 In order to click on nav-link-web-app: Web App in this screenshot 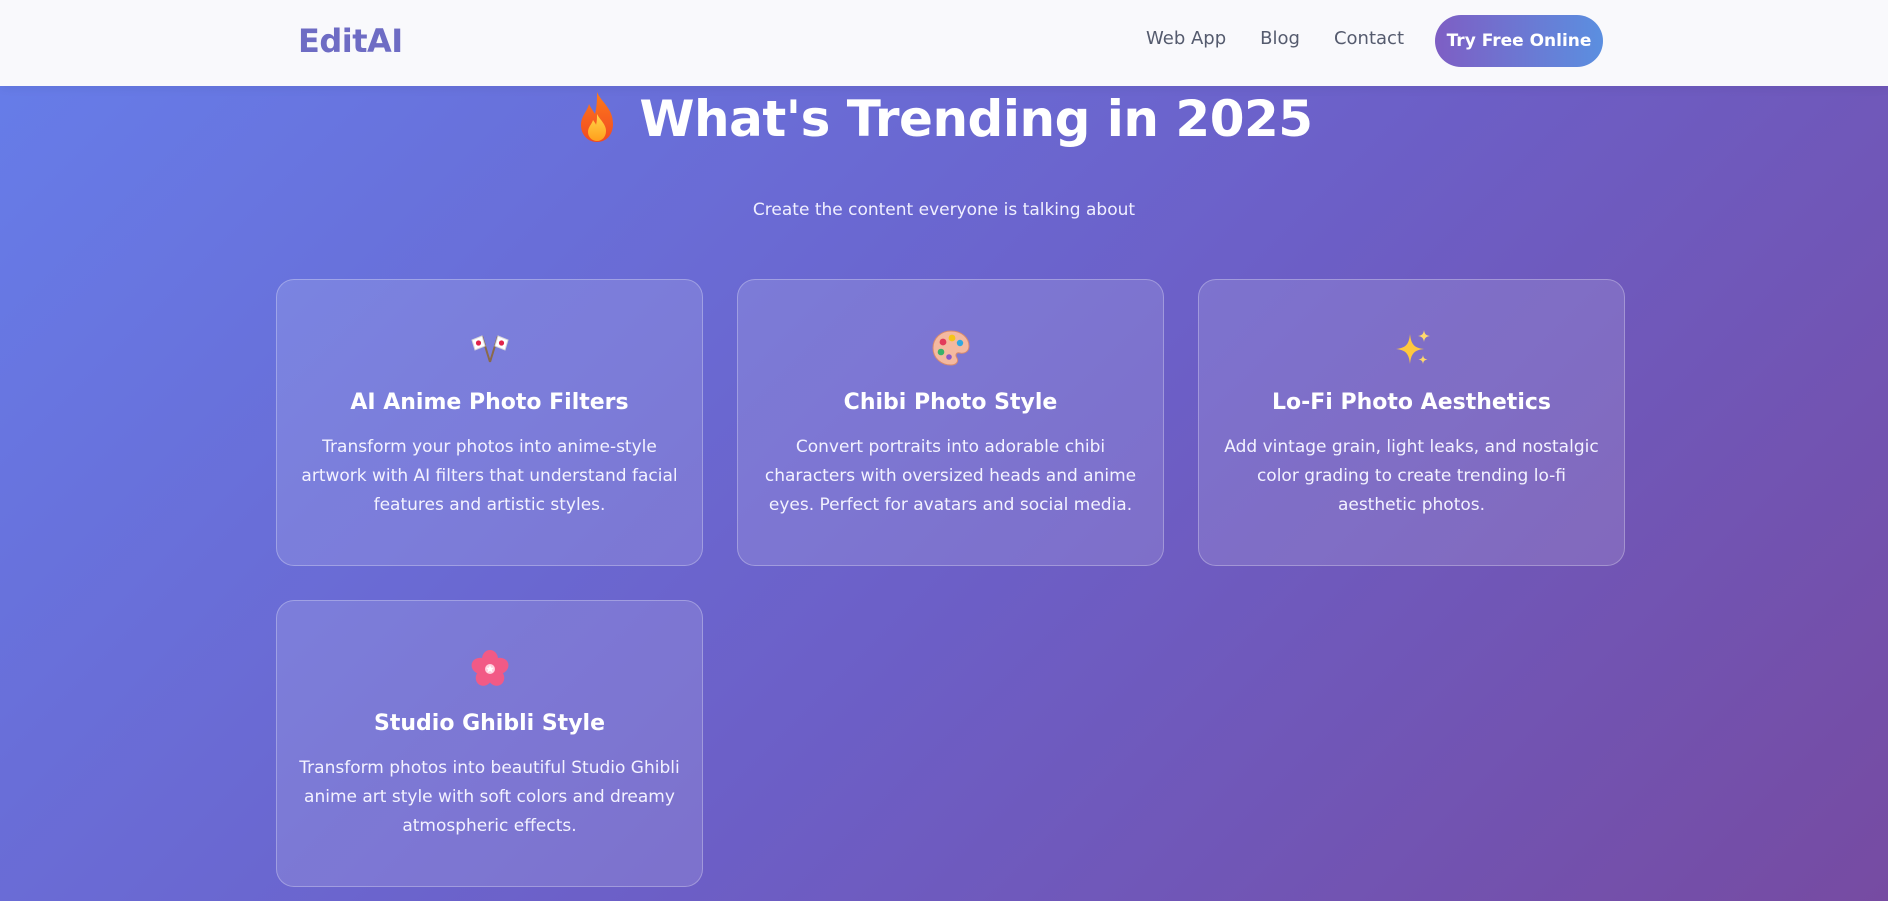, I will do `click(1186, 38)`.